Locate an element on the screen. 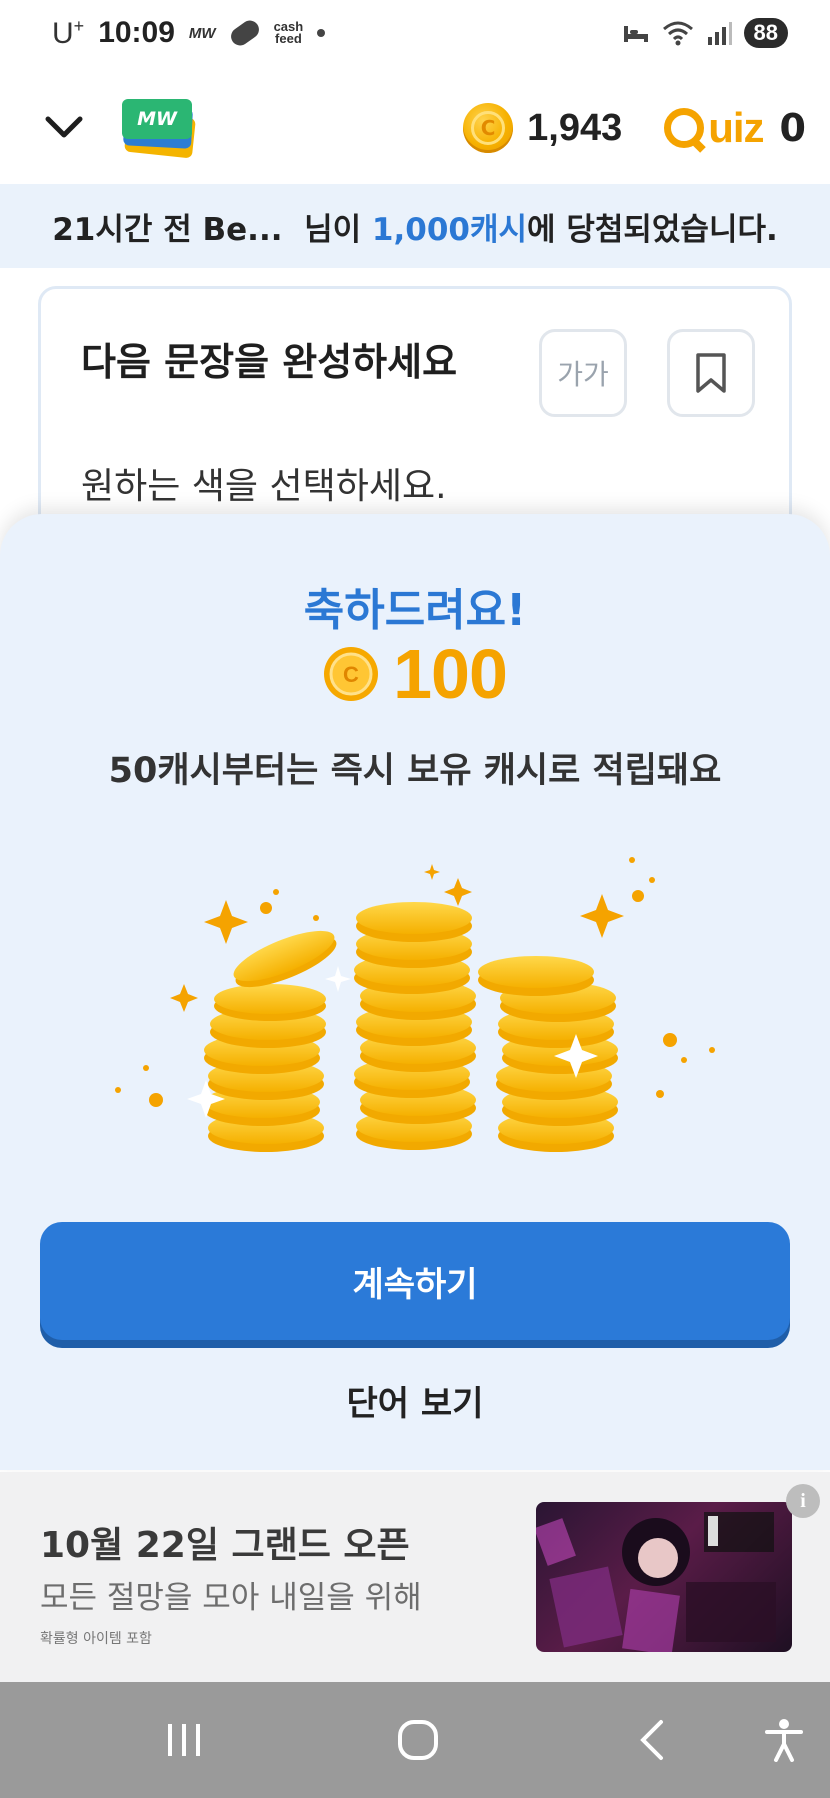  accessibility-icon is located at coordinates (784, 1740).